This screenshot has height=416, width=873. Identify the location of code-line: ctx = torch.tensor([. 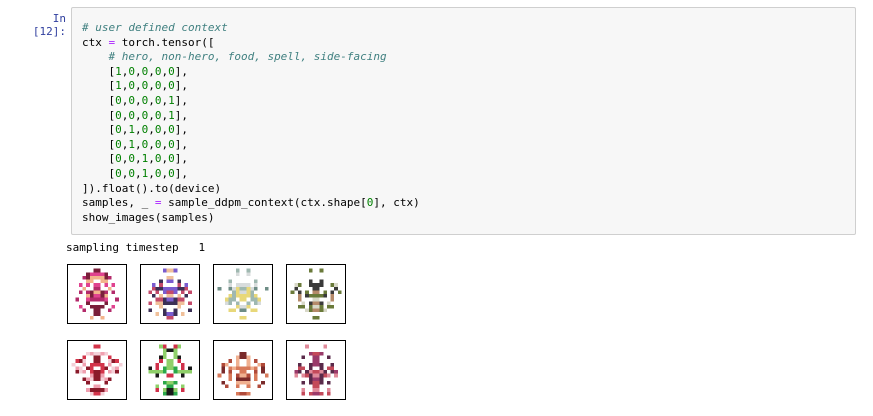
(148, 42).